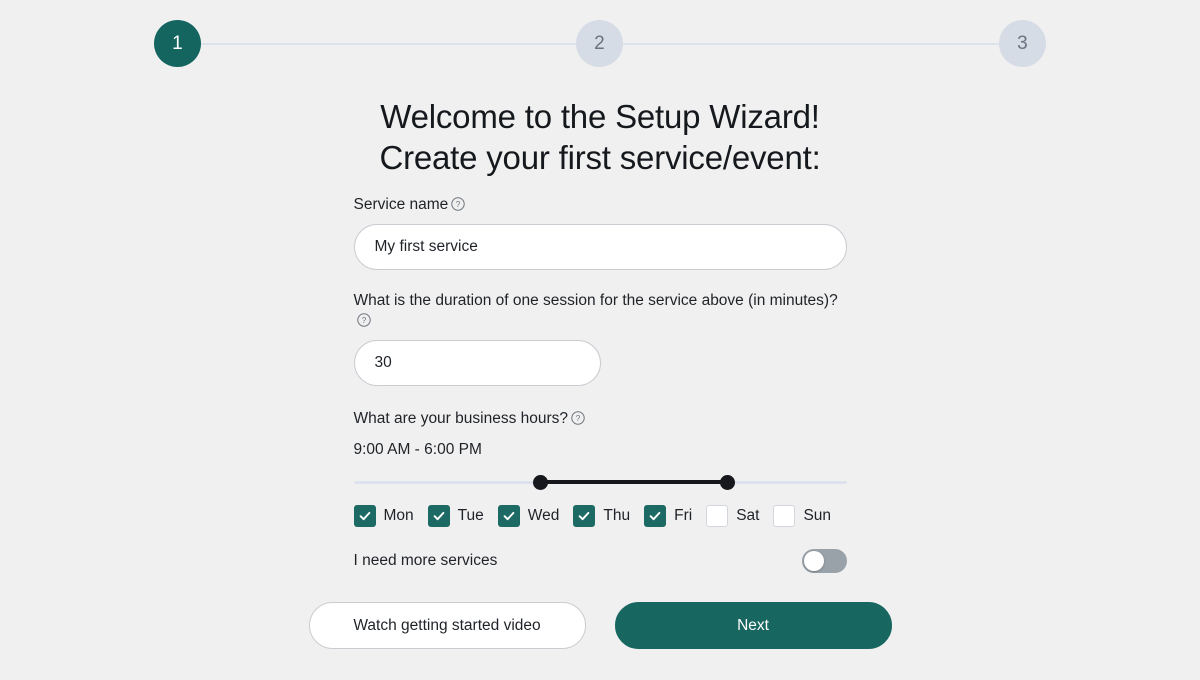  What do you see at coordinates (470, 515) in the screenshot?
I see `weekday-label-tue: Tue` at bounding box center [470, 515].